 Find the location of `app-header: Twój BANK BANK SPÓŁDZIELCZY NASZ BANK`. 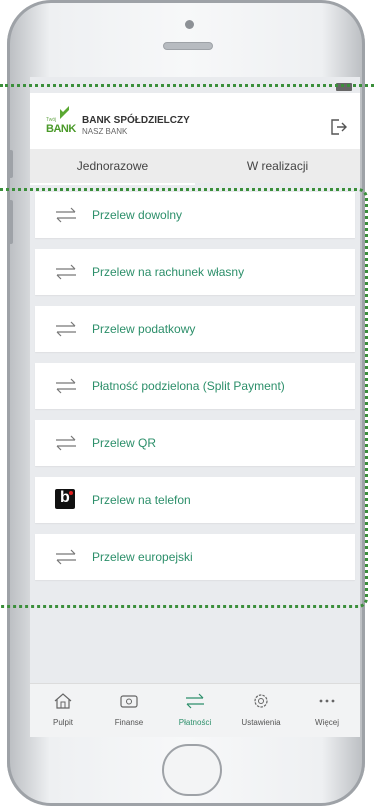

app-header: Twój BANK BANK SPÓŁDZIELCZY NASZ BANK is located at coordinates (195, 121).